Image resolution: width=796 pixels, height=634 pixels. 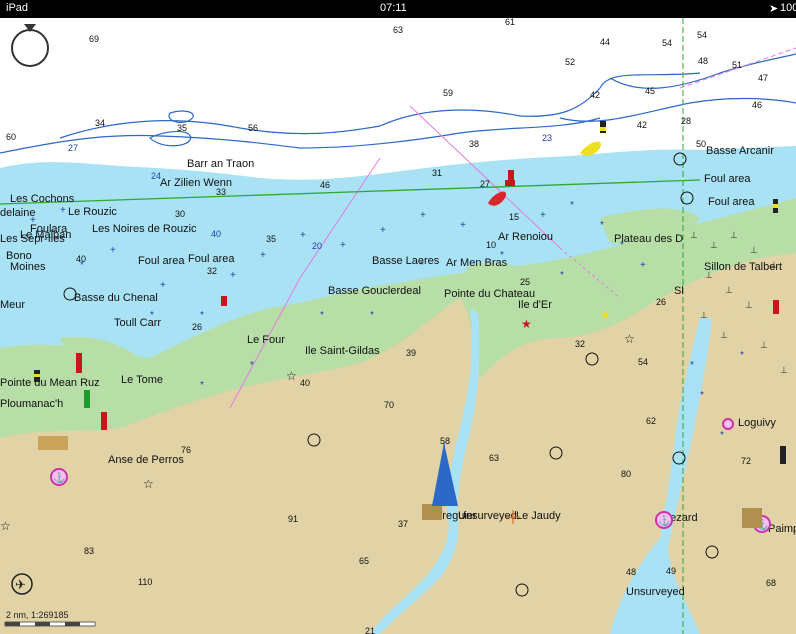 I want to click on place-label: Ar Renoiou, so click(x=525, y=237).